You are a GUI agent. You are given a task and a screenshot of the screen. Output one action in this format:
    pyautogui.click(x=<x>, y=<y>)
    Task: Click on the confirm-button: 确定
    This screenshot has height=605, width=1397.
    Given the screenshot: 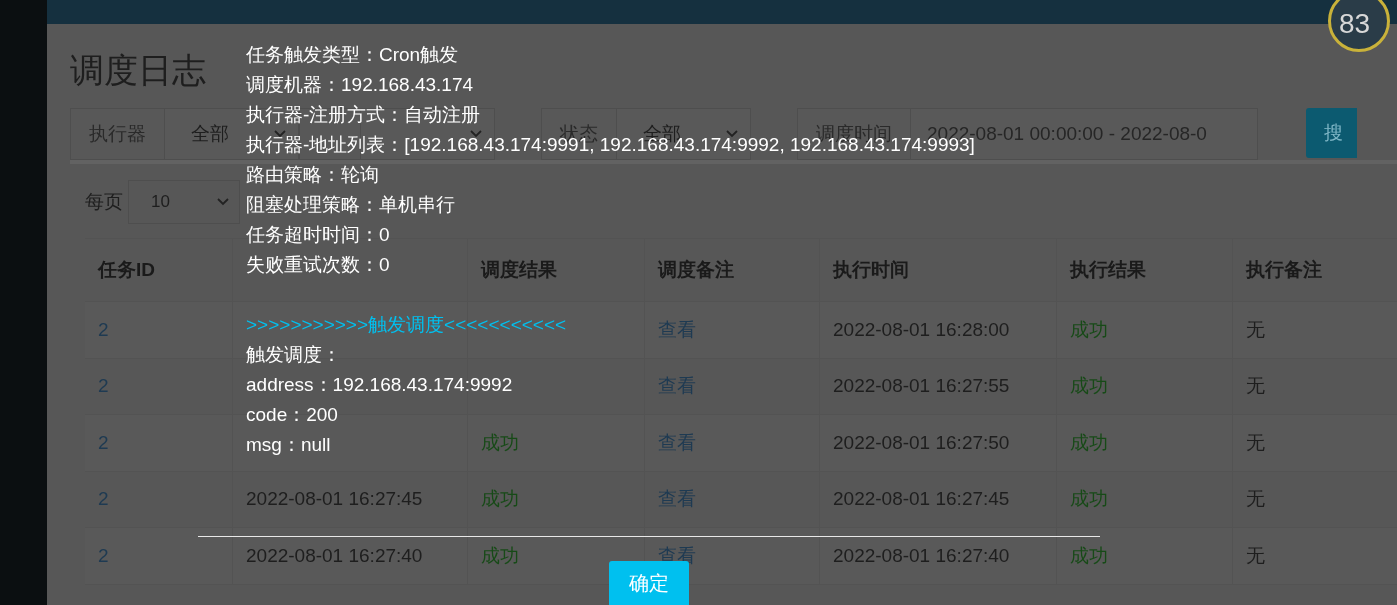 What is the action you would take?
    pyautogui.click(x=649, y=583)
    